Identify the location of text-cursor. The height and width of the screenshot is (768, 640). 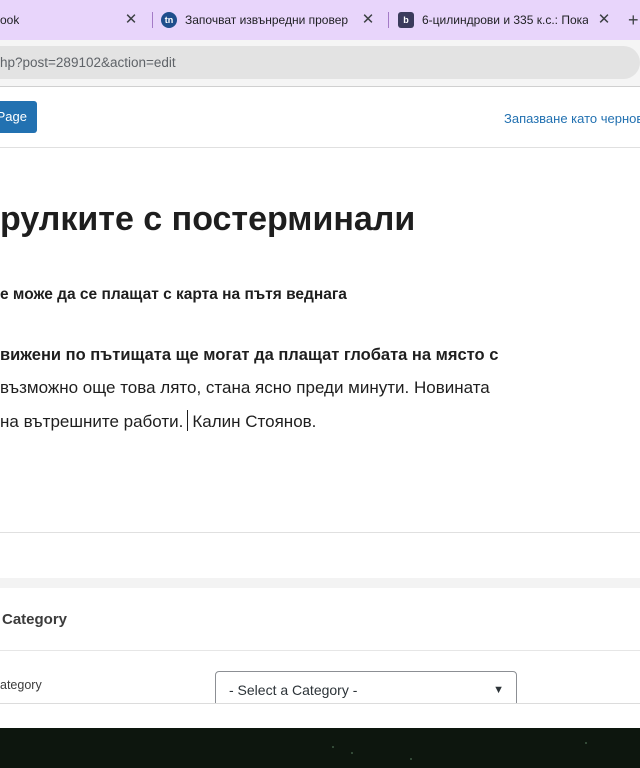
(188, 420).